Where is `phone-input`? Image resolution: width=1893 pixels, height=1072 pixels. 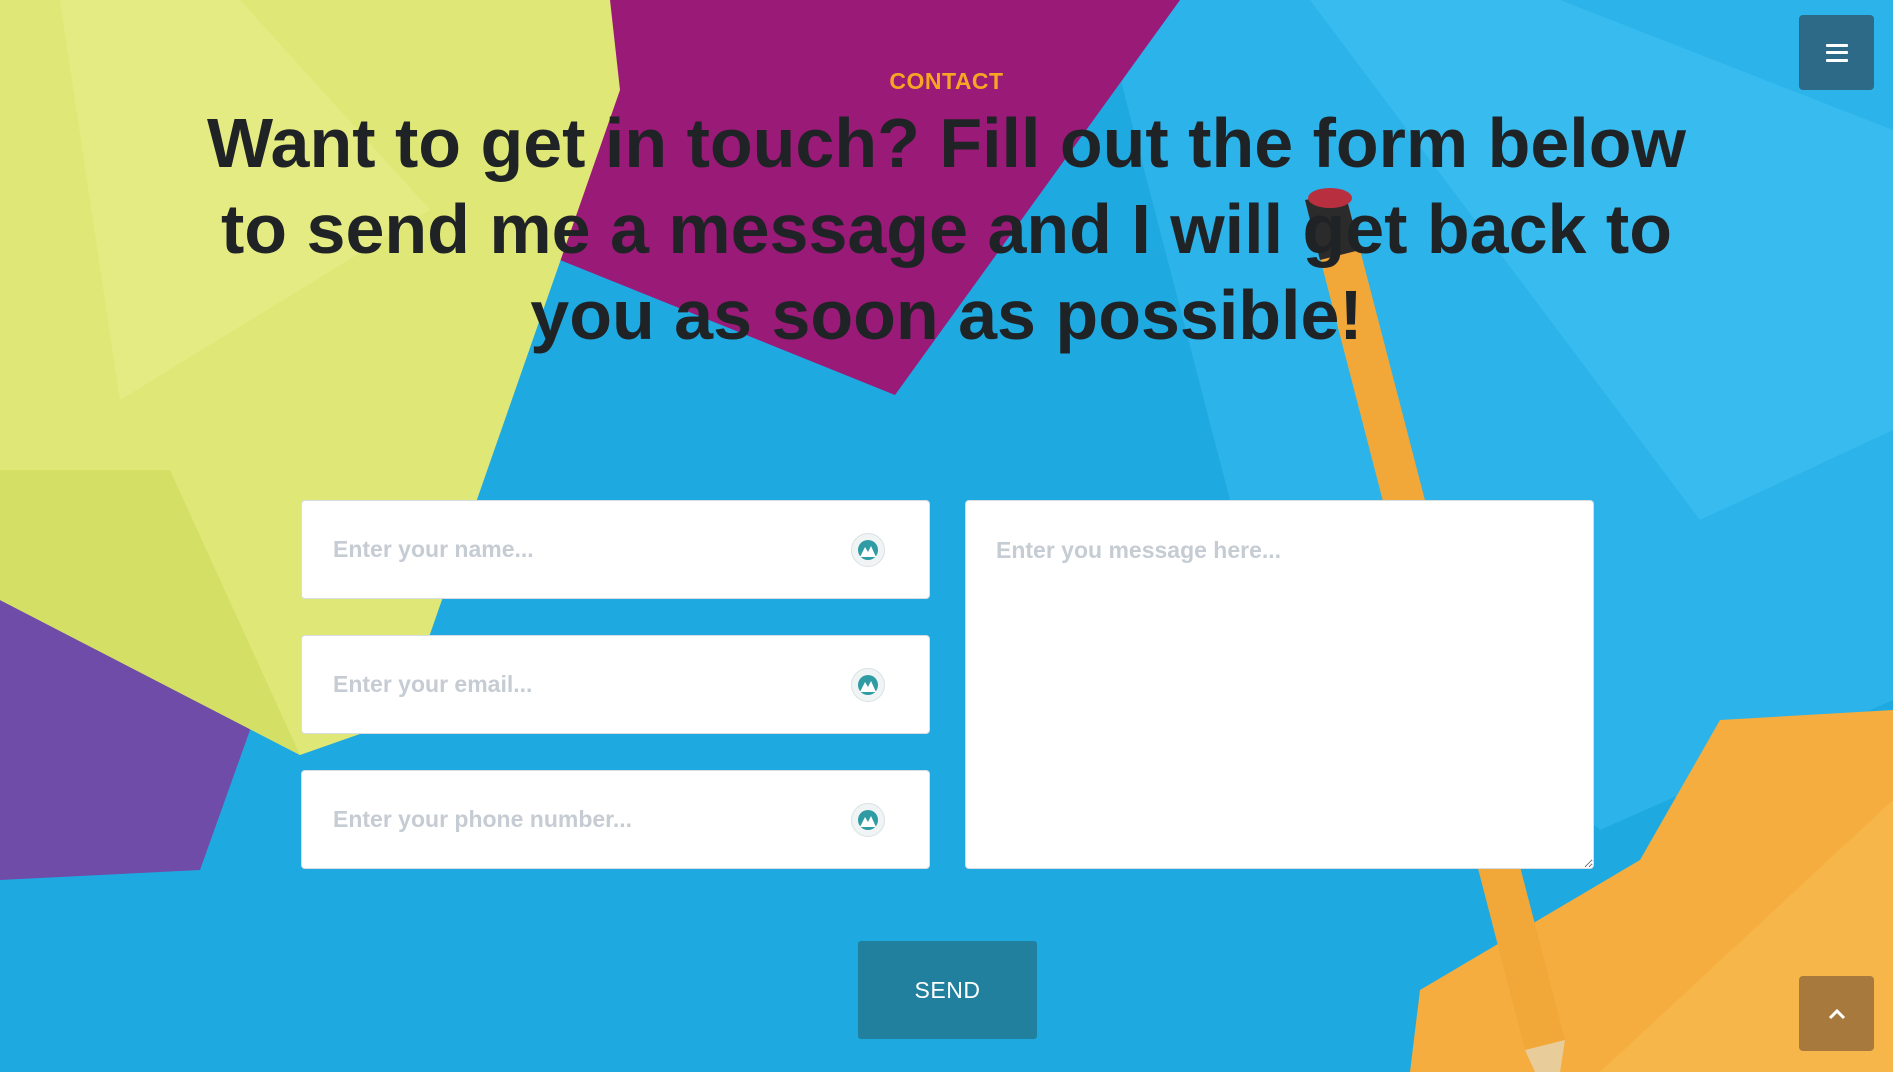 phone-input is located at coordinates (615, 819).